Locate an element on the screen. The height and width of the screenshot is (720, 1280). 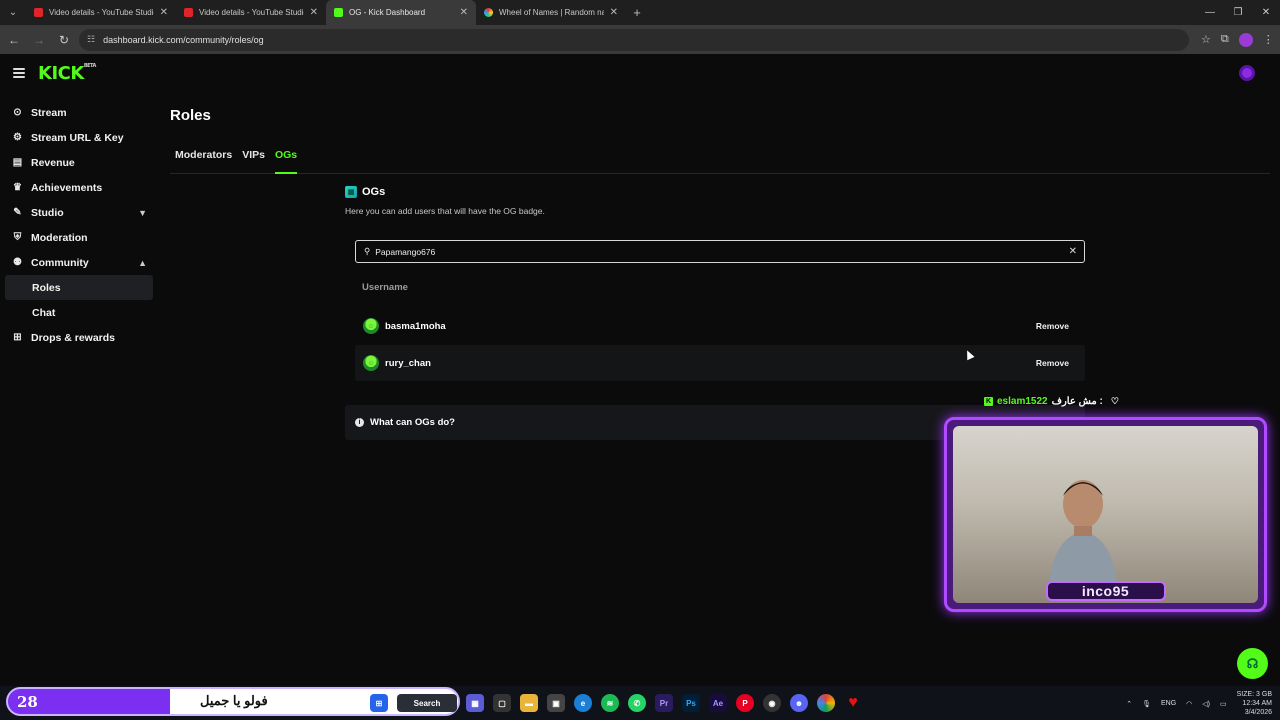
back-icon: ← is located at coordinates (14, 40).